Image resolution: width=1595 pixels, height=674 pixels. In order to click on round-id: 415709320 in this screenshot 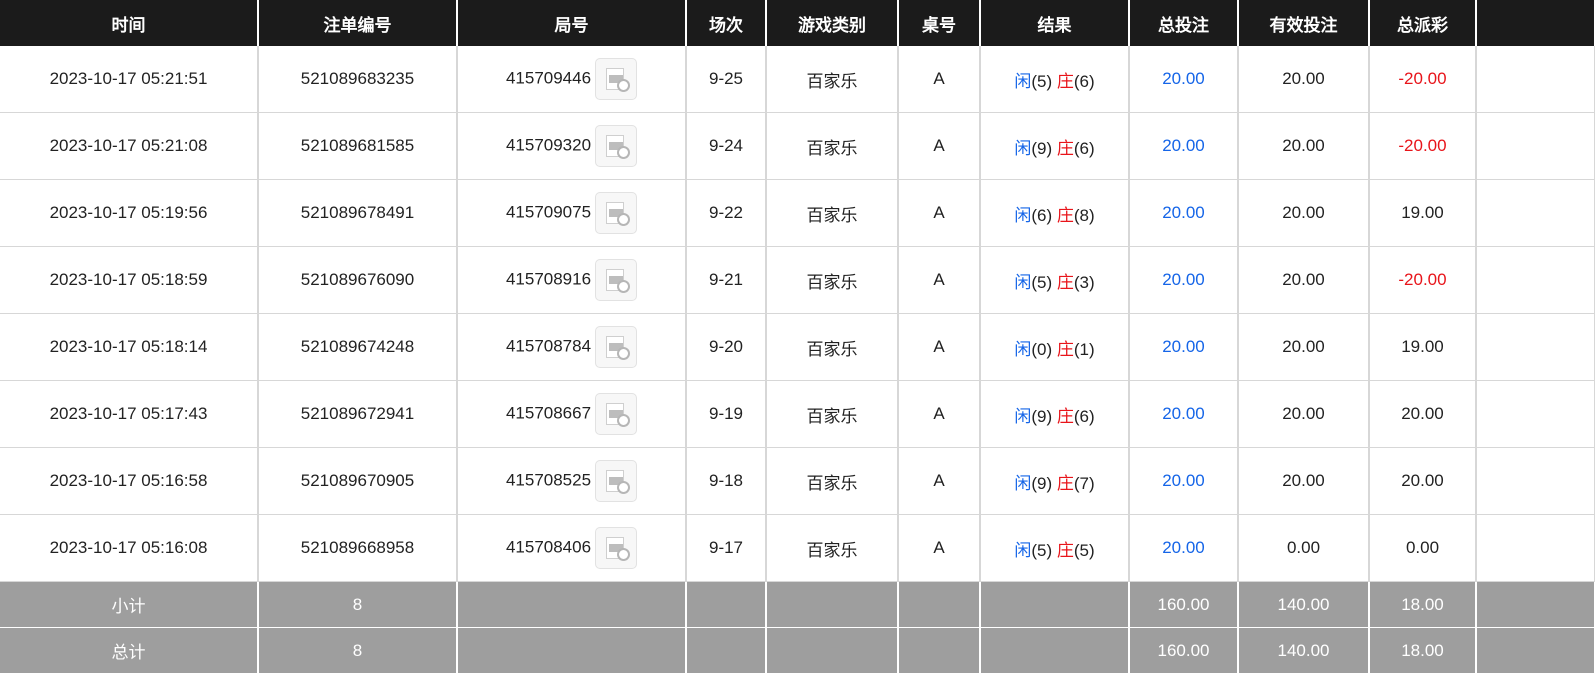, I will do `click(548, 145)`.